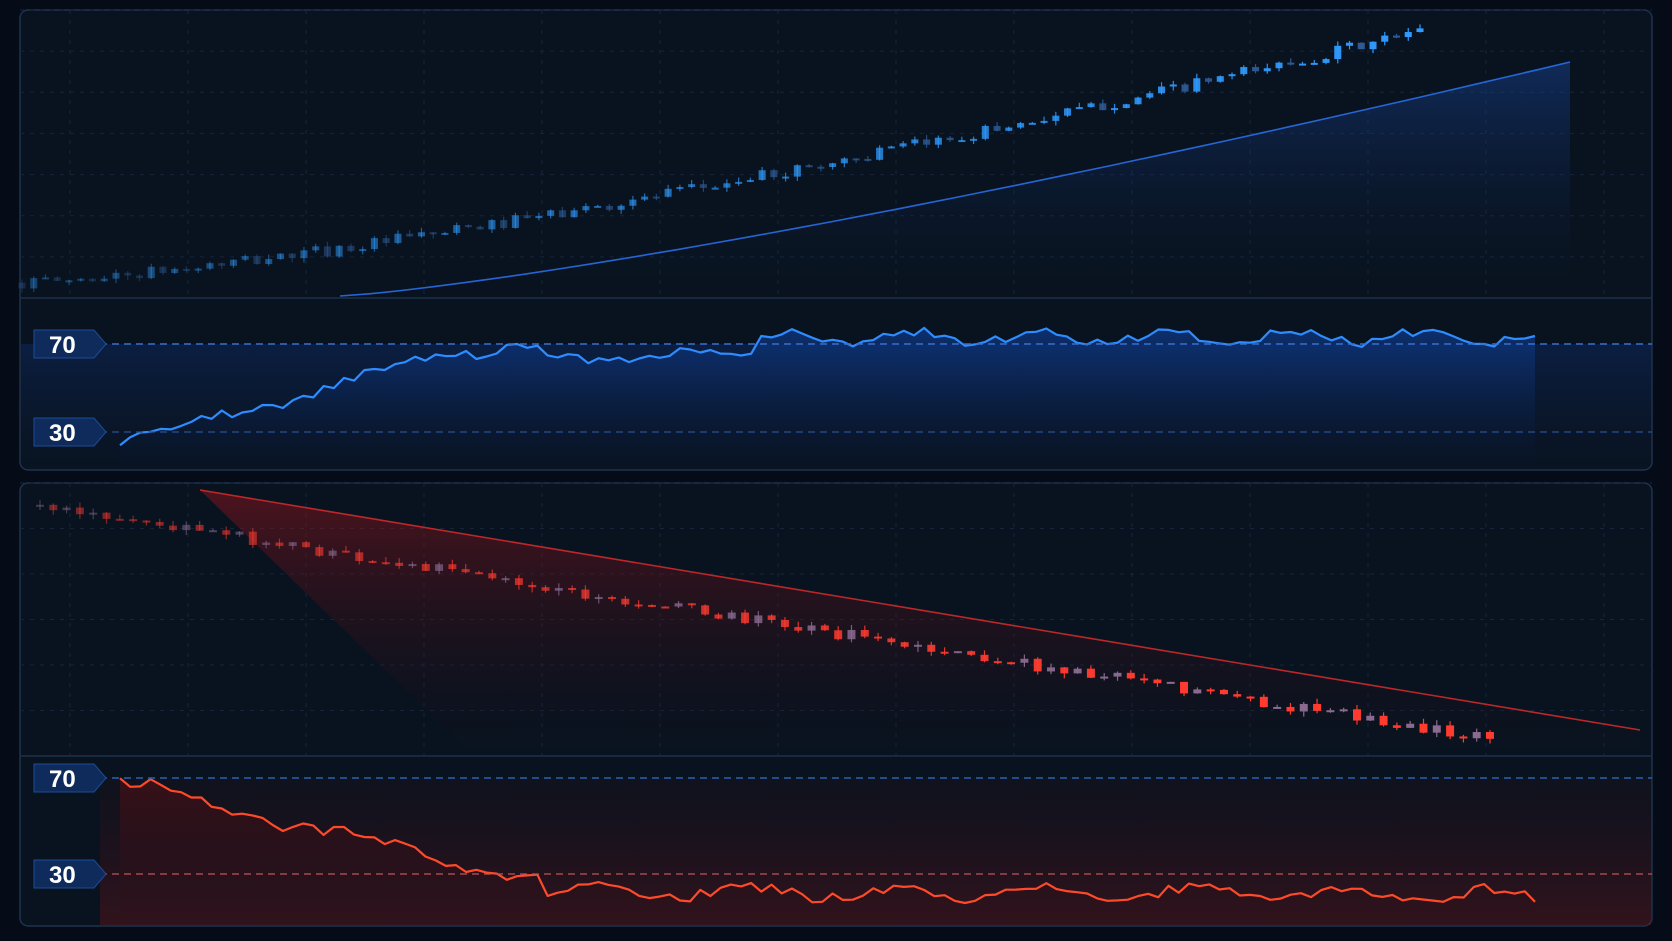 The width and height of the screenshot is (1672, 941). I want to click on lower-level-30-label: 30, so click(62, 875).